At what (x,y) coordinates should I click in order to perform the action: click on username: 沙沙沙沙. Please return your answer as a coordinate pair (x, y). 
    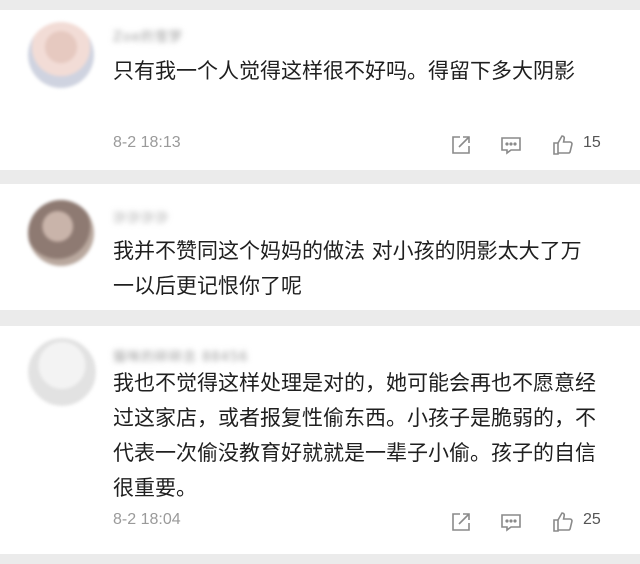
    Looking at the image, I should click on (141, 216).